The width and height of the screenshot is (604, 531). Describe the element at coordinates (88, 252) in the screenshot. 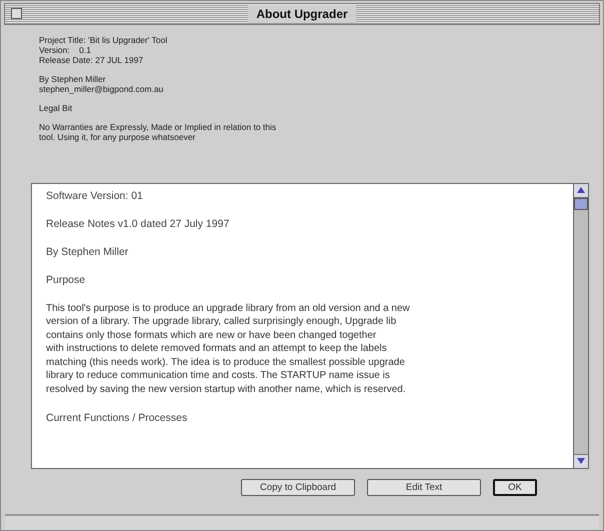

I see `notes-line: By Stephen Miller` at that location.